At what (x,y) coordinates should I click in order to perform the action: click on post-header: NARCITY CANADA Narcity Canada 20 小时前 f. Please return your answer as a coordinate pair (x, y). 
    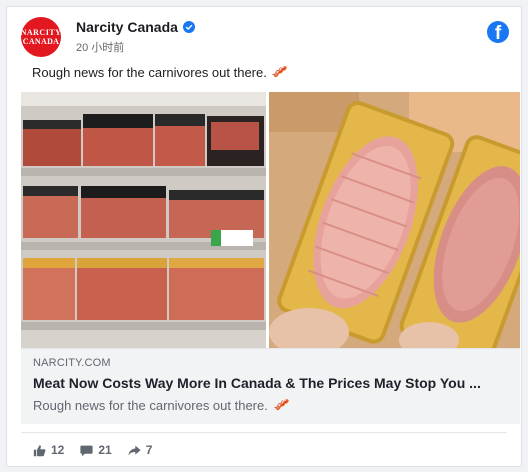
    Looking at the image, I should click on (265, 40).